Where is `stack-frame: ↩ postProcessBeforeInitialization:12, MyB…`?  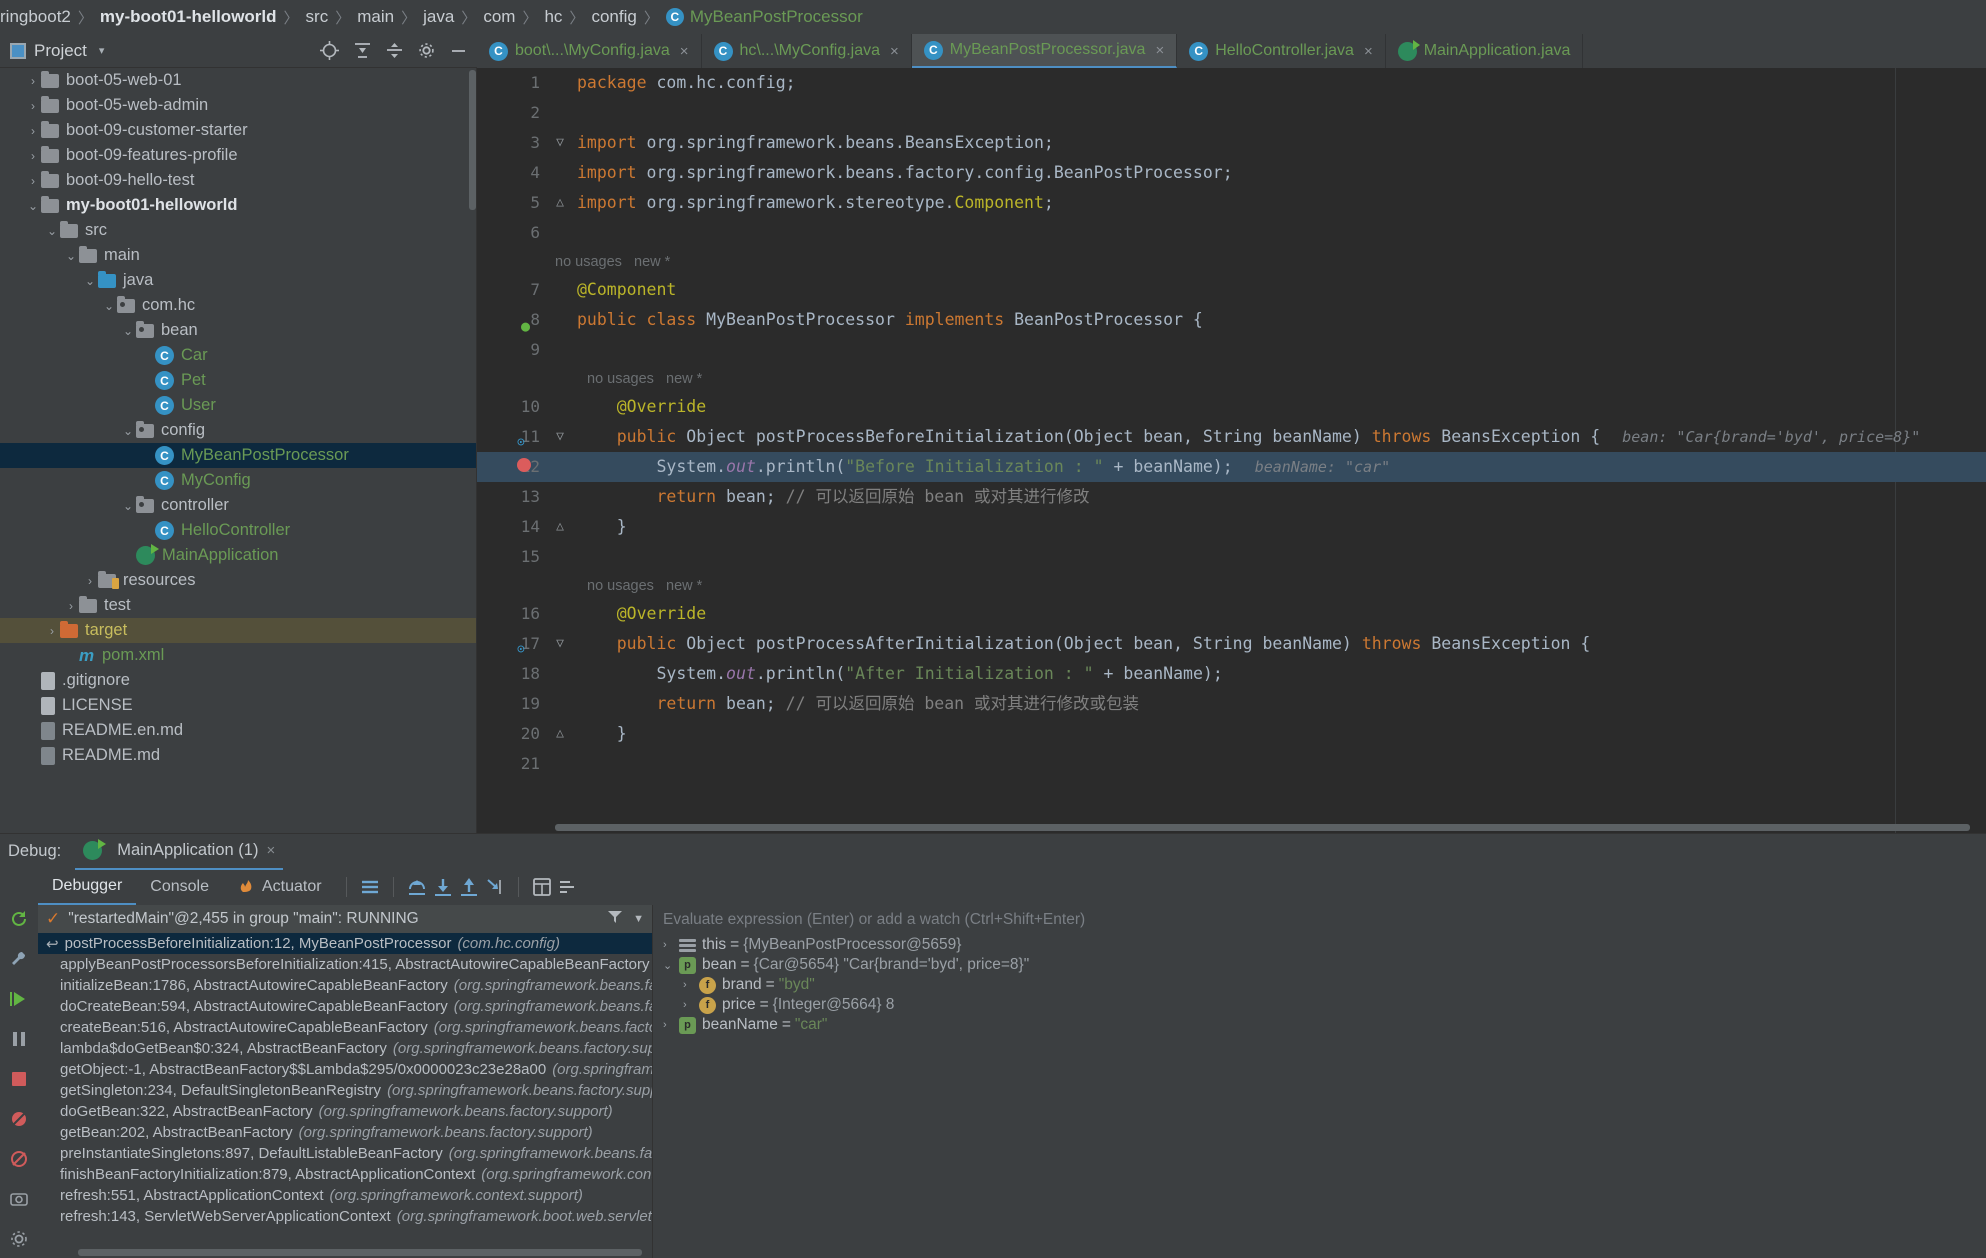 stack-frame: ↩ postProcessBeforeInitialization:12, MyB… is located at coordinates (345, 943).